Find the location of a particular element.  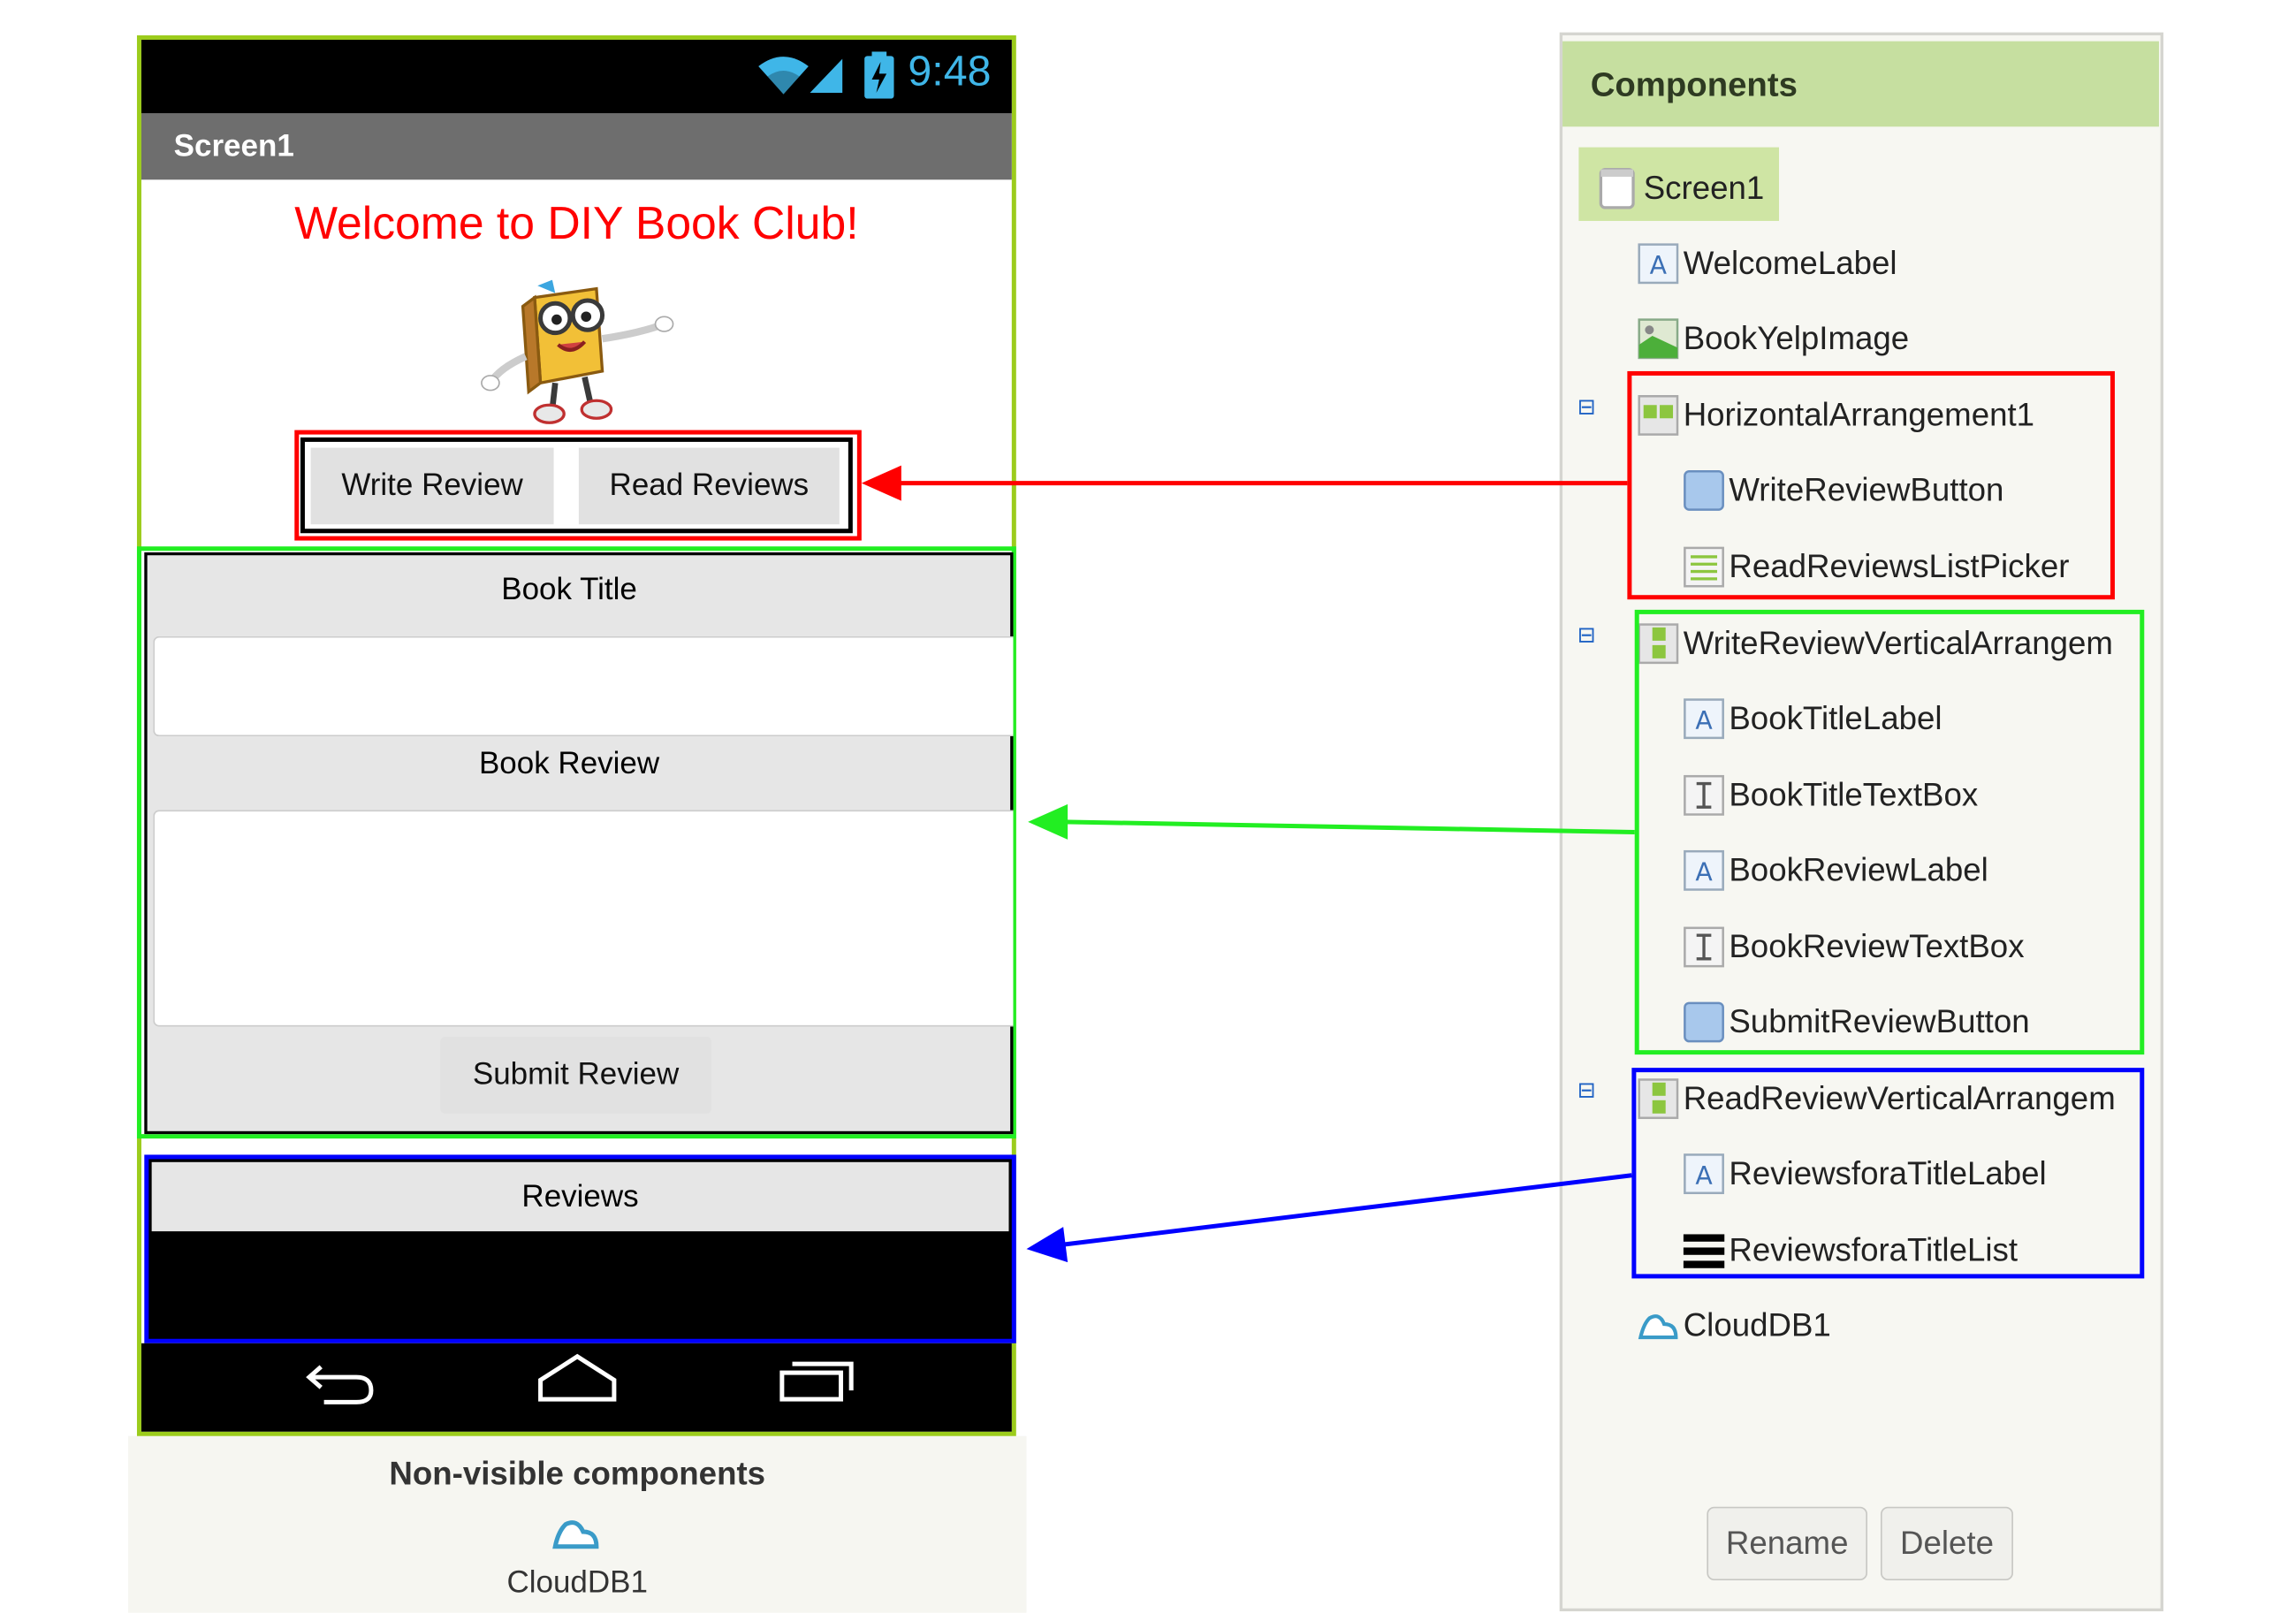

write-review-button: Write Review is located at coordinates (432, 486).